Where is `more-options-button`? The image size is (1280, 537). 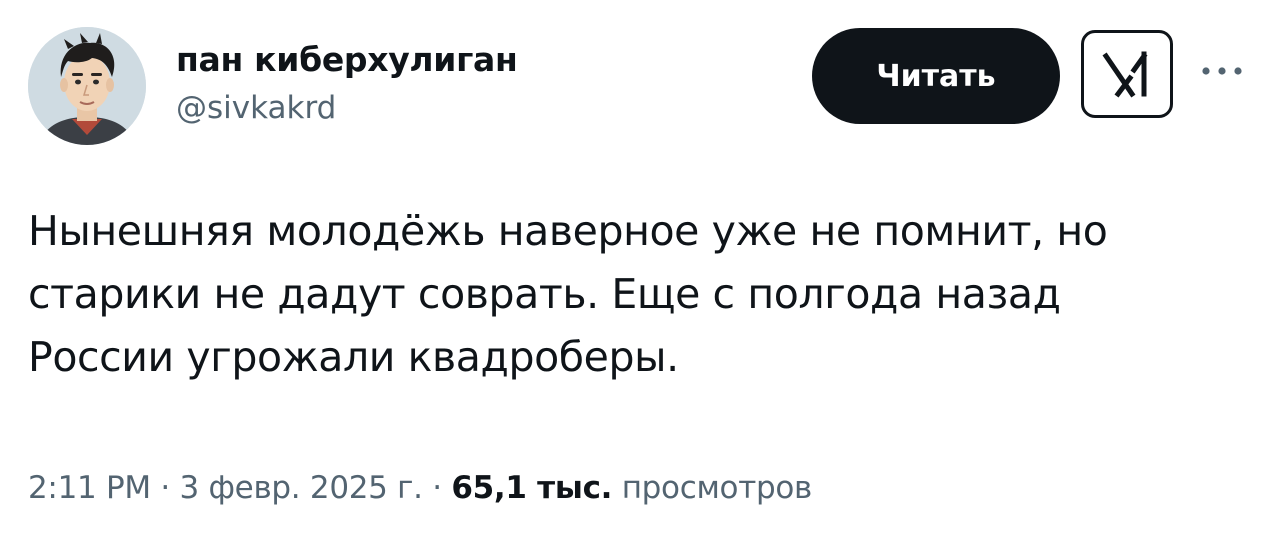
more-options-button is located at coordinates (1222, 71).